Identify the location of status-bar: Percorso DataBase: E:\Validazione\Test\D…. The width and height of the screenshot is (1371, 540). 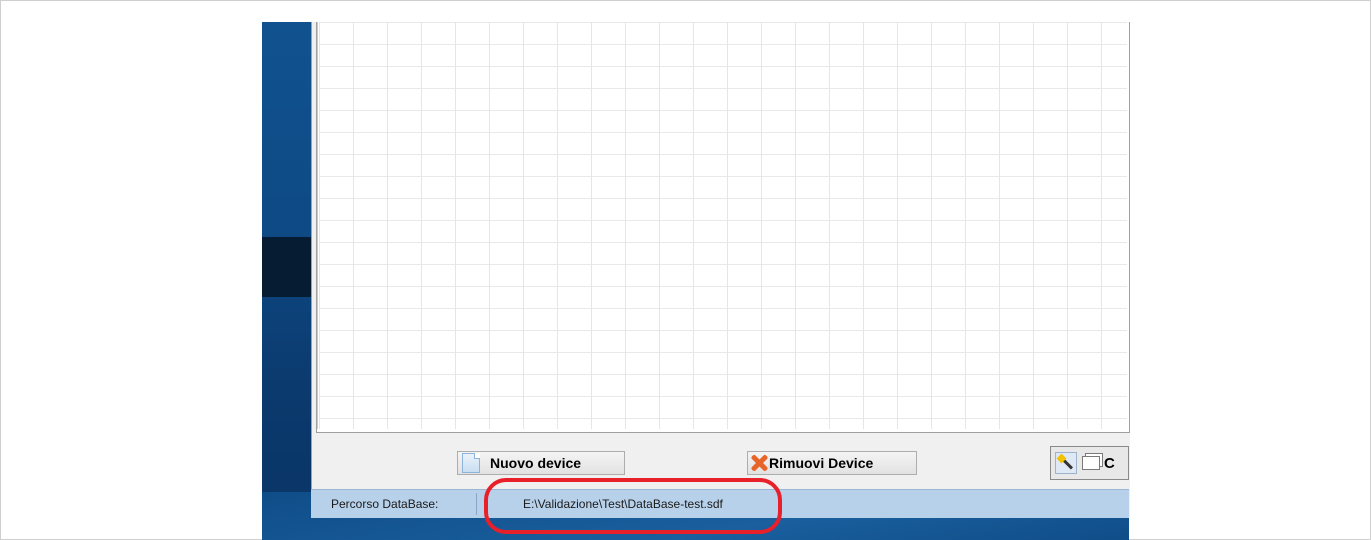
(720, 503).